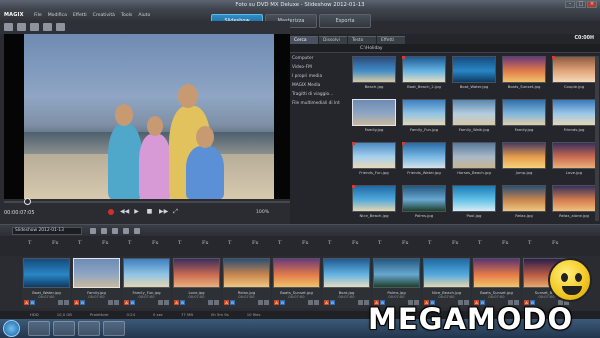 This screenshot has width=600, height=338. I want to click on folder-tree-item: I propri media, so click(321, 78).